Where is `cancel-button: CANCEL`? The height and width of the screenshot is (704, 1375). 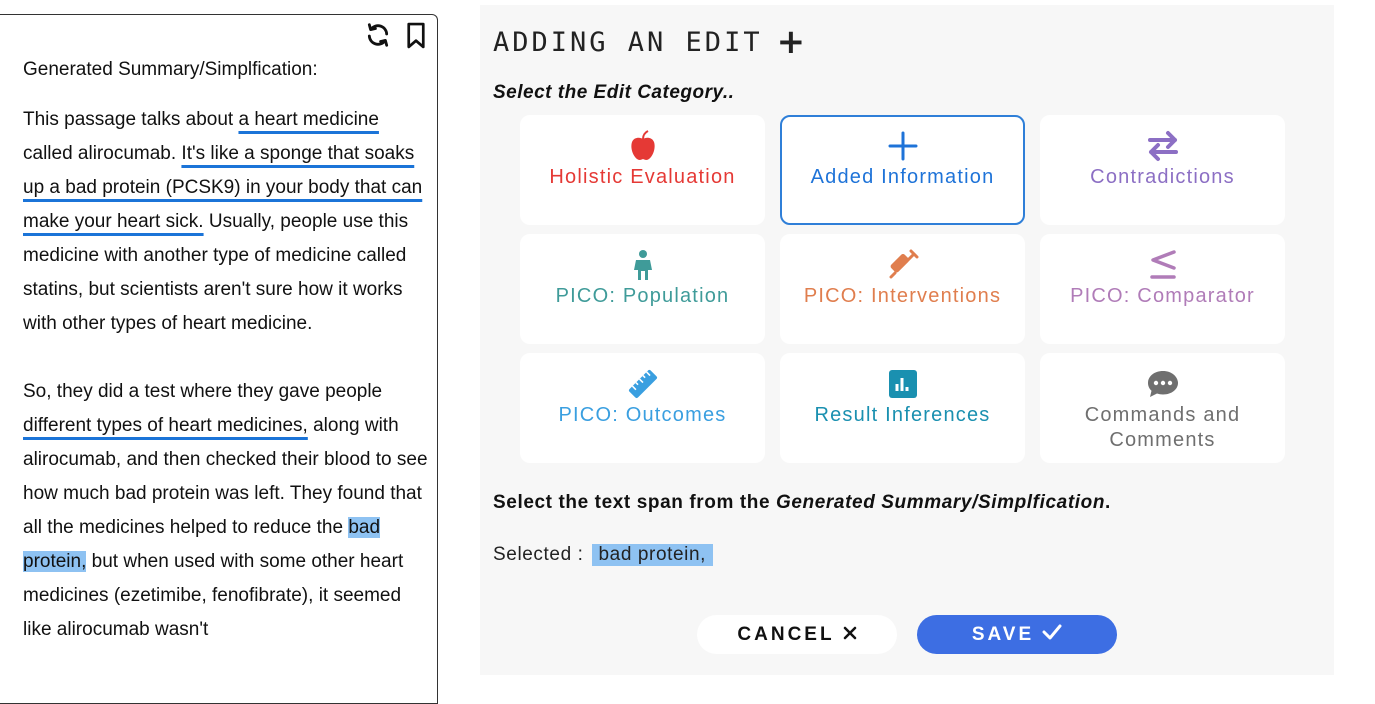 cancel-button: CANCEL is located at coordinates (797, 634).